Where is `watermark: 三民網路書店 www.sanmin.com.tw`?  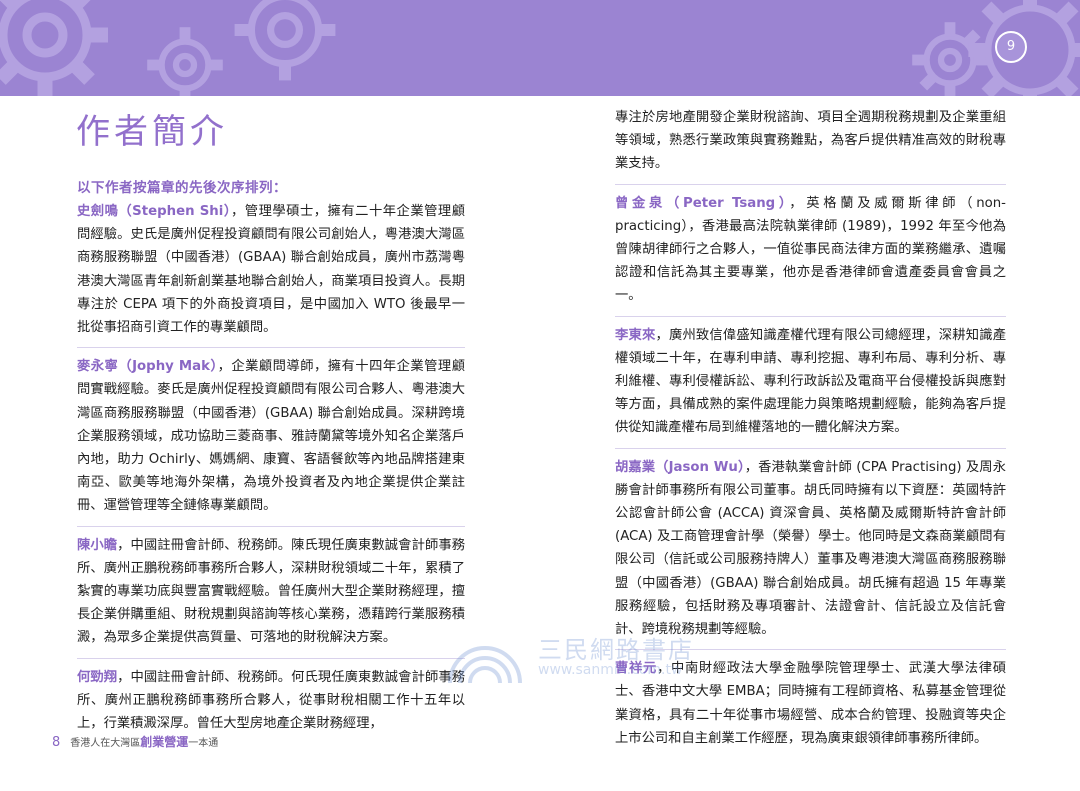 watermark: 三民網路書店 www.sanmin.com.tw is located at coordinates (570, 658).